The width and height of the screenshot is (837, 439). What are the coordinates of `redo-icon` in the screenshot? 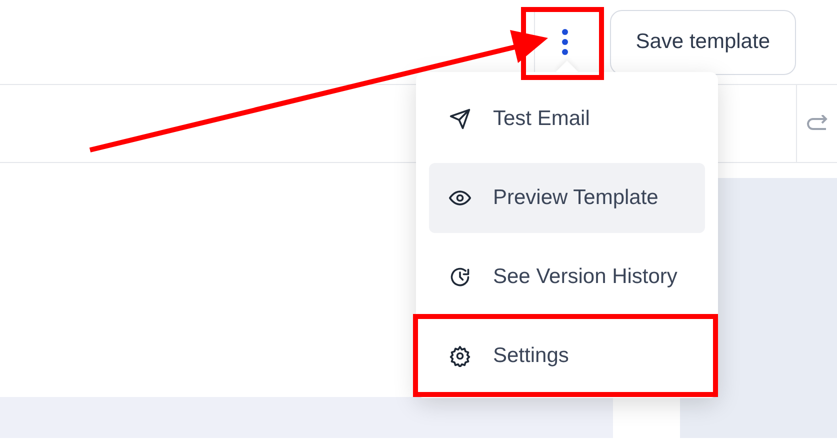 It's located at (817, 123).